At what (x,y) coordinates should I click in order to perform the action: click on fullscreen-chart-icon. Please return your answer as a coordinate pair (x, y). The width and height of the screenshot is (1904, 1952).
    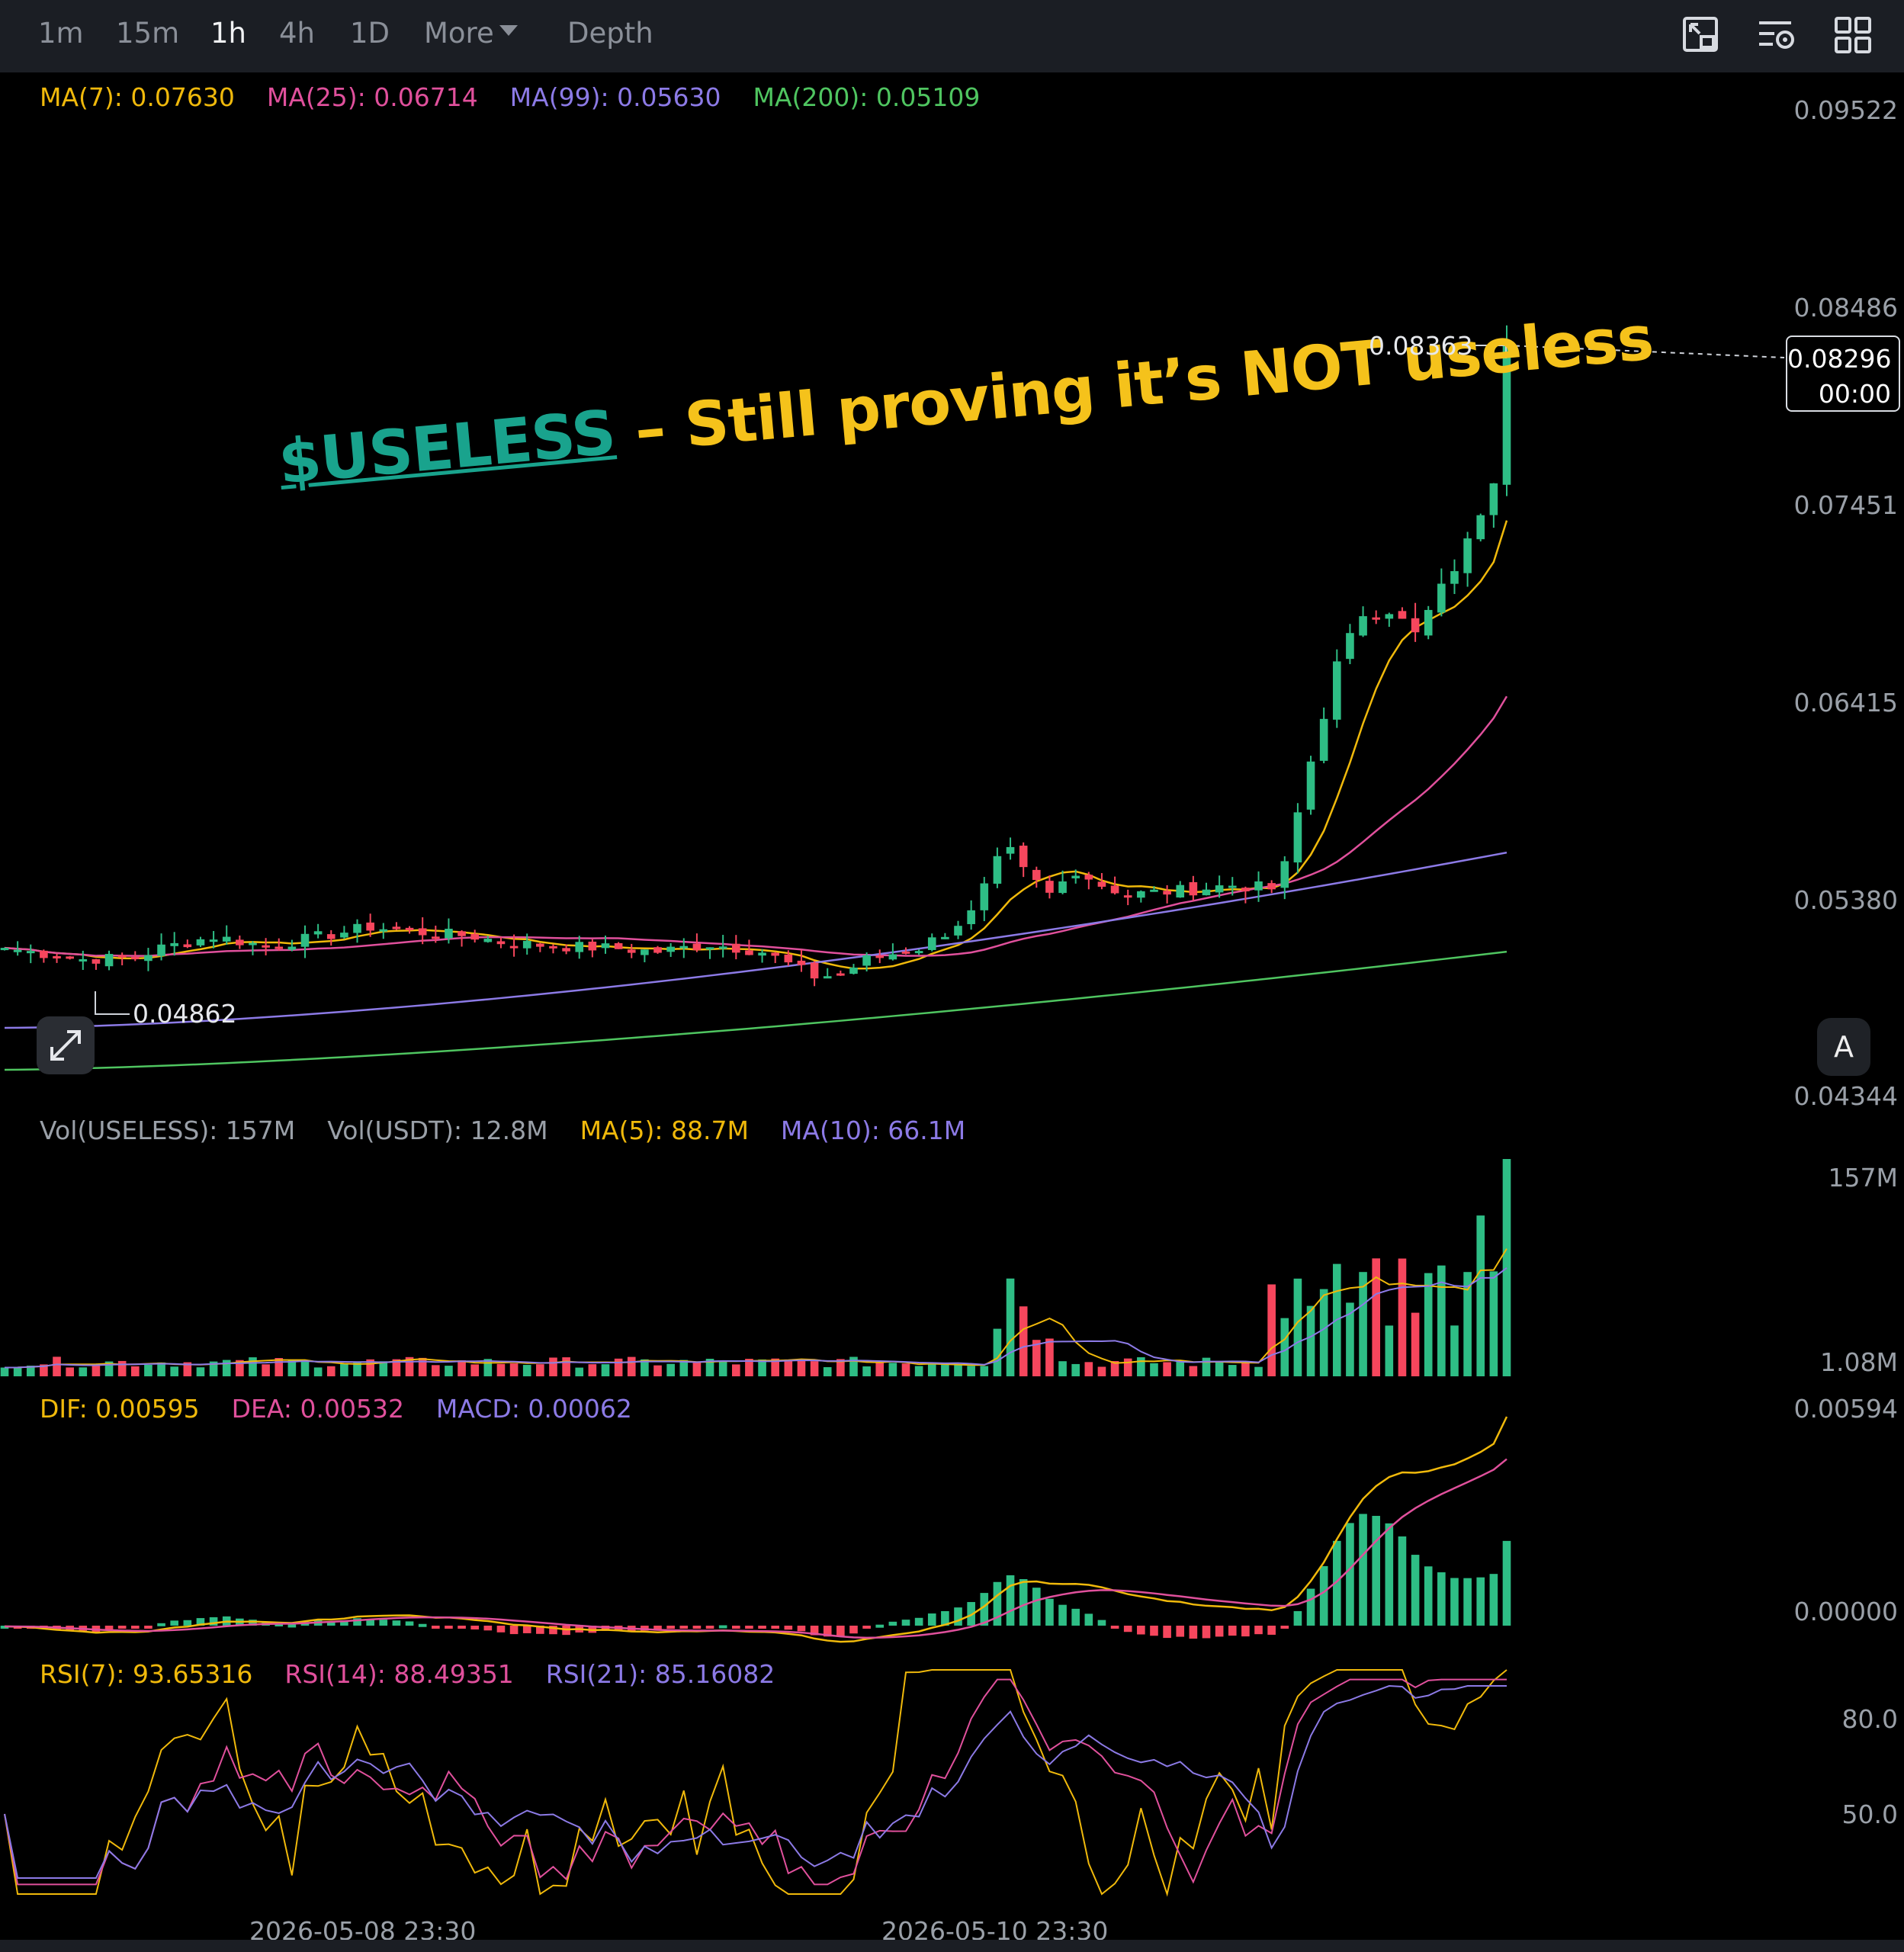
    Looking at the image, I should click on (1702, 35).